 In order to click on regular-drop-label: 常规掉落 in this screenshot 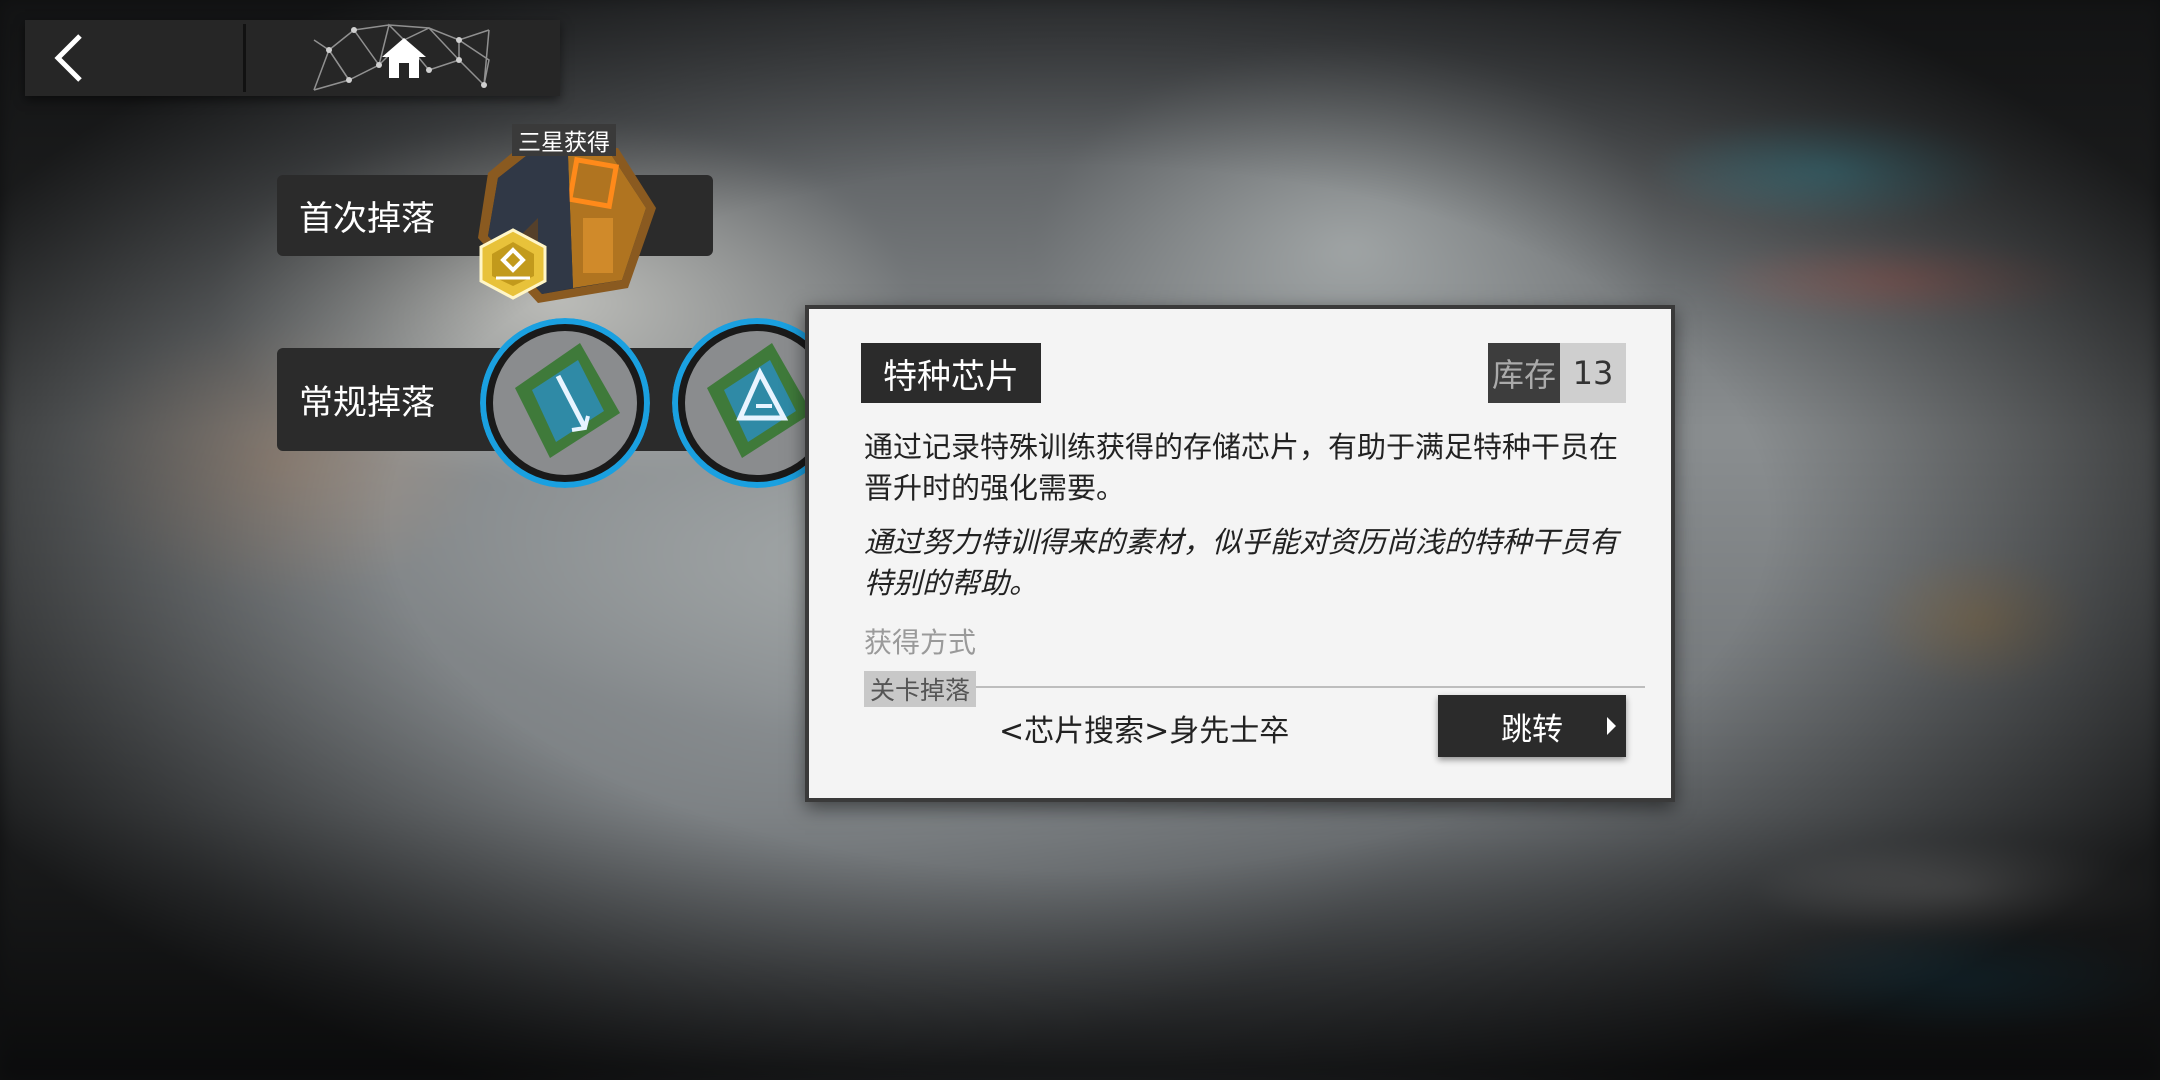, I will do `click(367, 403)`.